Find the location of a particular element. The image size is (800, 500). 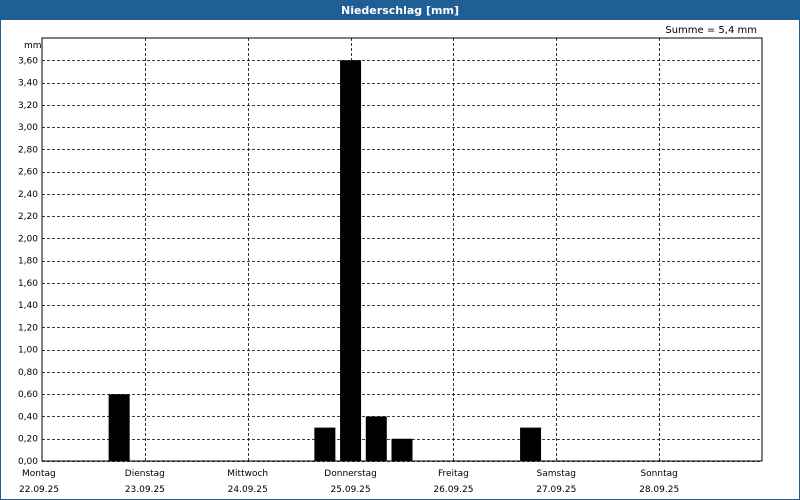

y-axis-unit-label: mm is located at coordinates (33, 46).